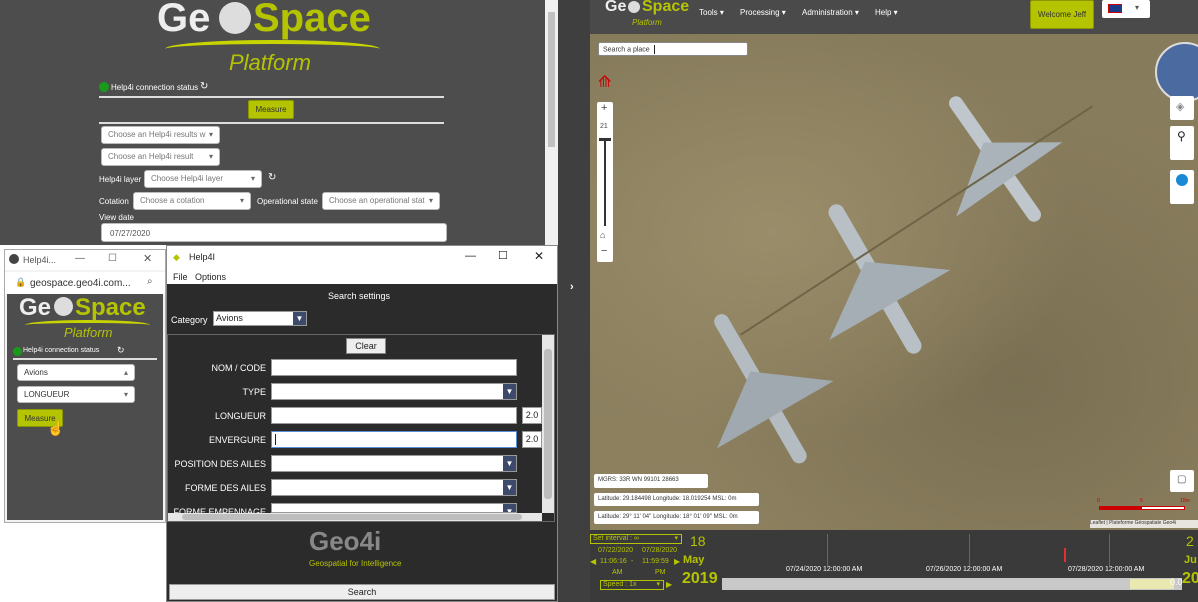  I want to click on zoom-in-button: +, so click(604, 108).